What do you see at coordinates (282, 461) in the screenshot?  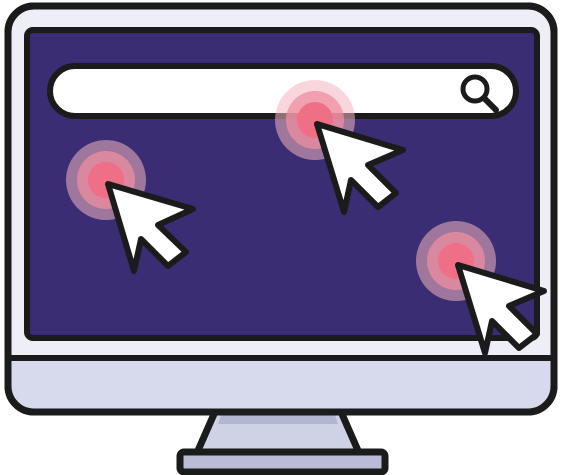 I see `stand-foot` at bounding box center [282, 461].